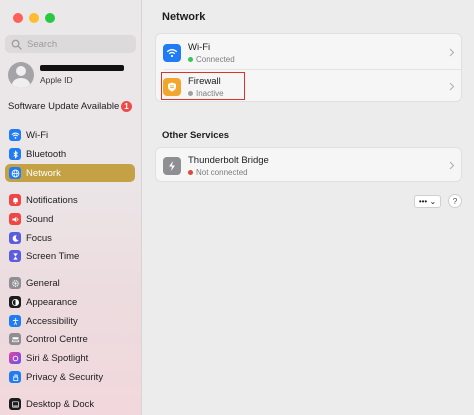 This screenshot has height=415, width=474. I want to click on minimize-button, so click(34, 18).